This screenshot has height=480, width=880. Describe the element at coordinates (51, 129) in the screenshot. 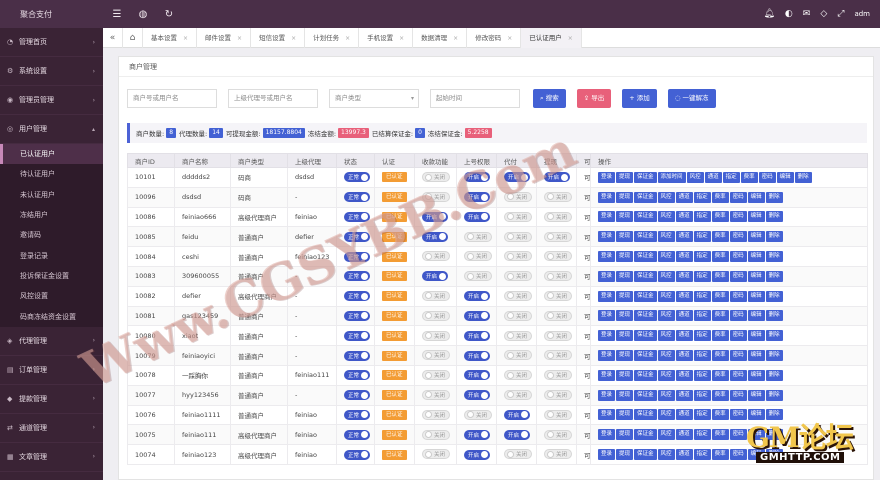

I see `sidebar-item: ◎ 用户管理 ▴` at that location.